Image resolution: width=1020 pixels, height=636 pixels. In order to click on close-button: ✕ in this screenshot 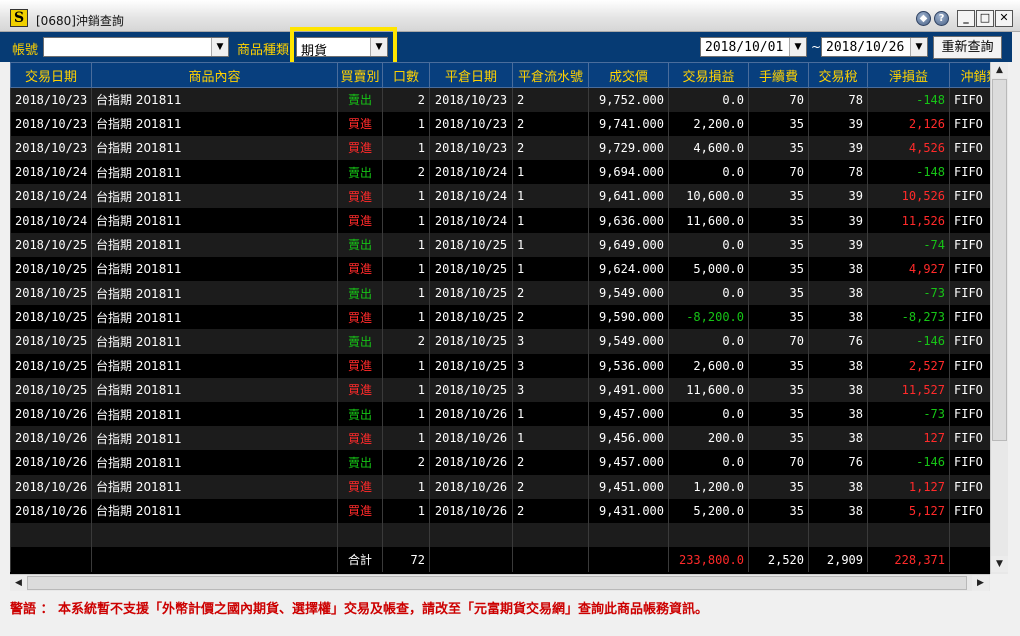, I will do `click(1004, 18)`.